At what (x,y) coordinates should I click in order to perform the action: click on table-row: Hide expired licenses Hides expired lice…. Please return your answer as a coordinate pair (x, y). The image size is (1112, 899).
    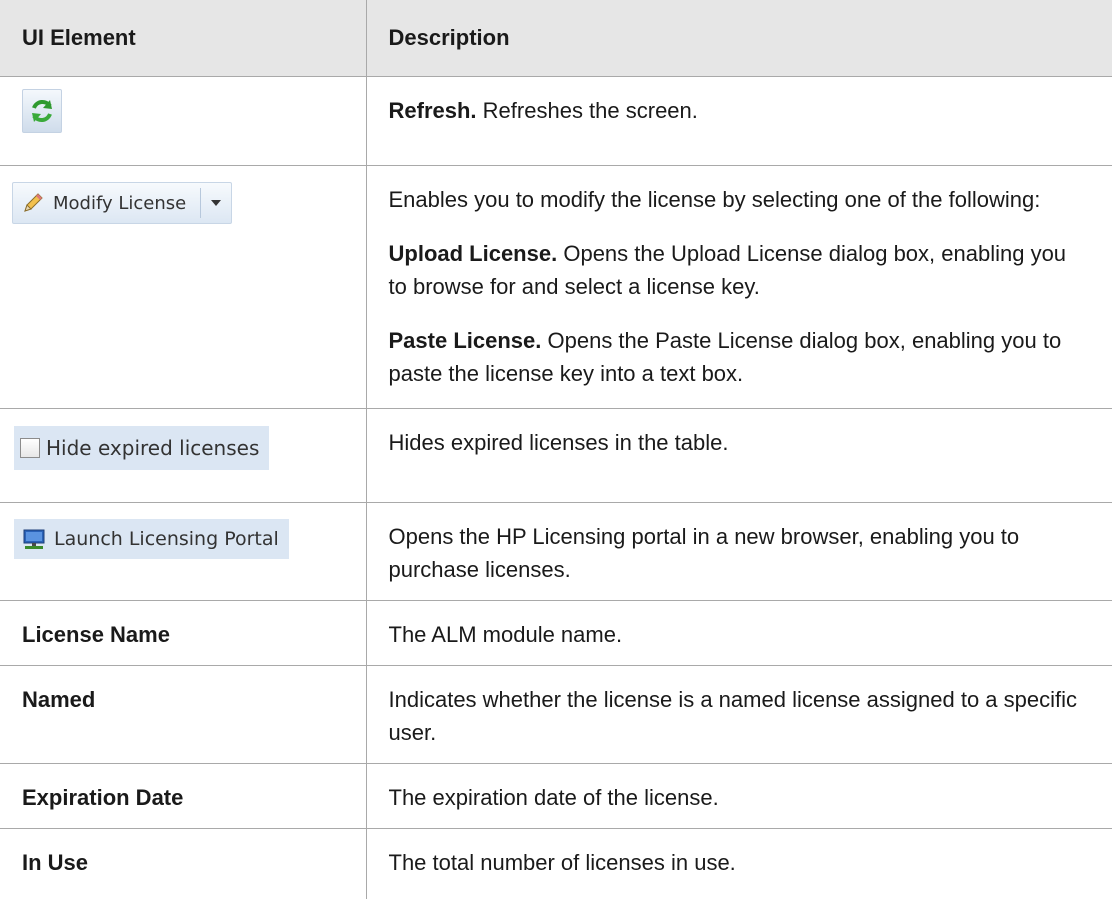
    Looking at the image, I should click on (556, 455).